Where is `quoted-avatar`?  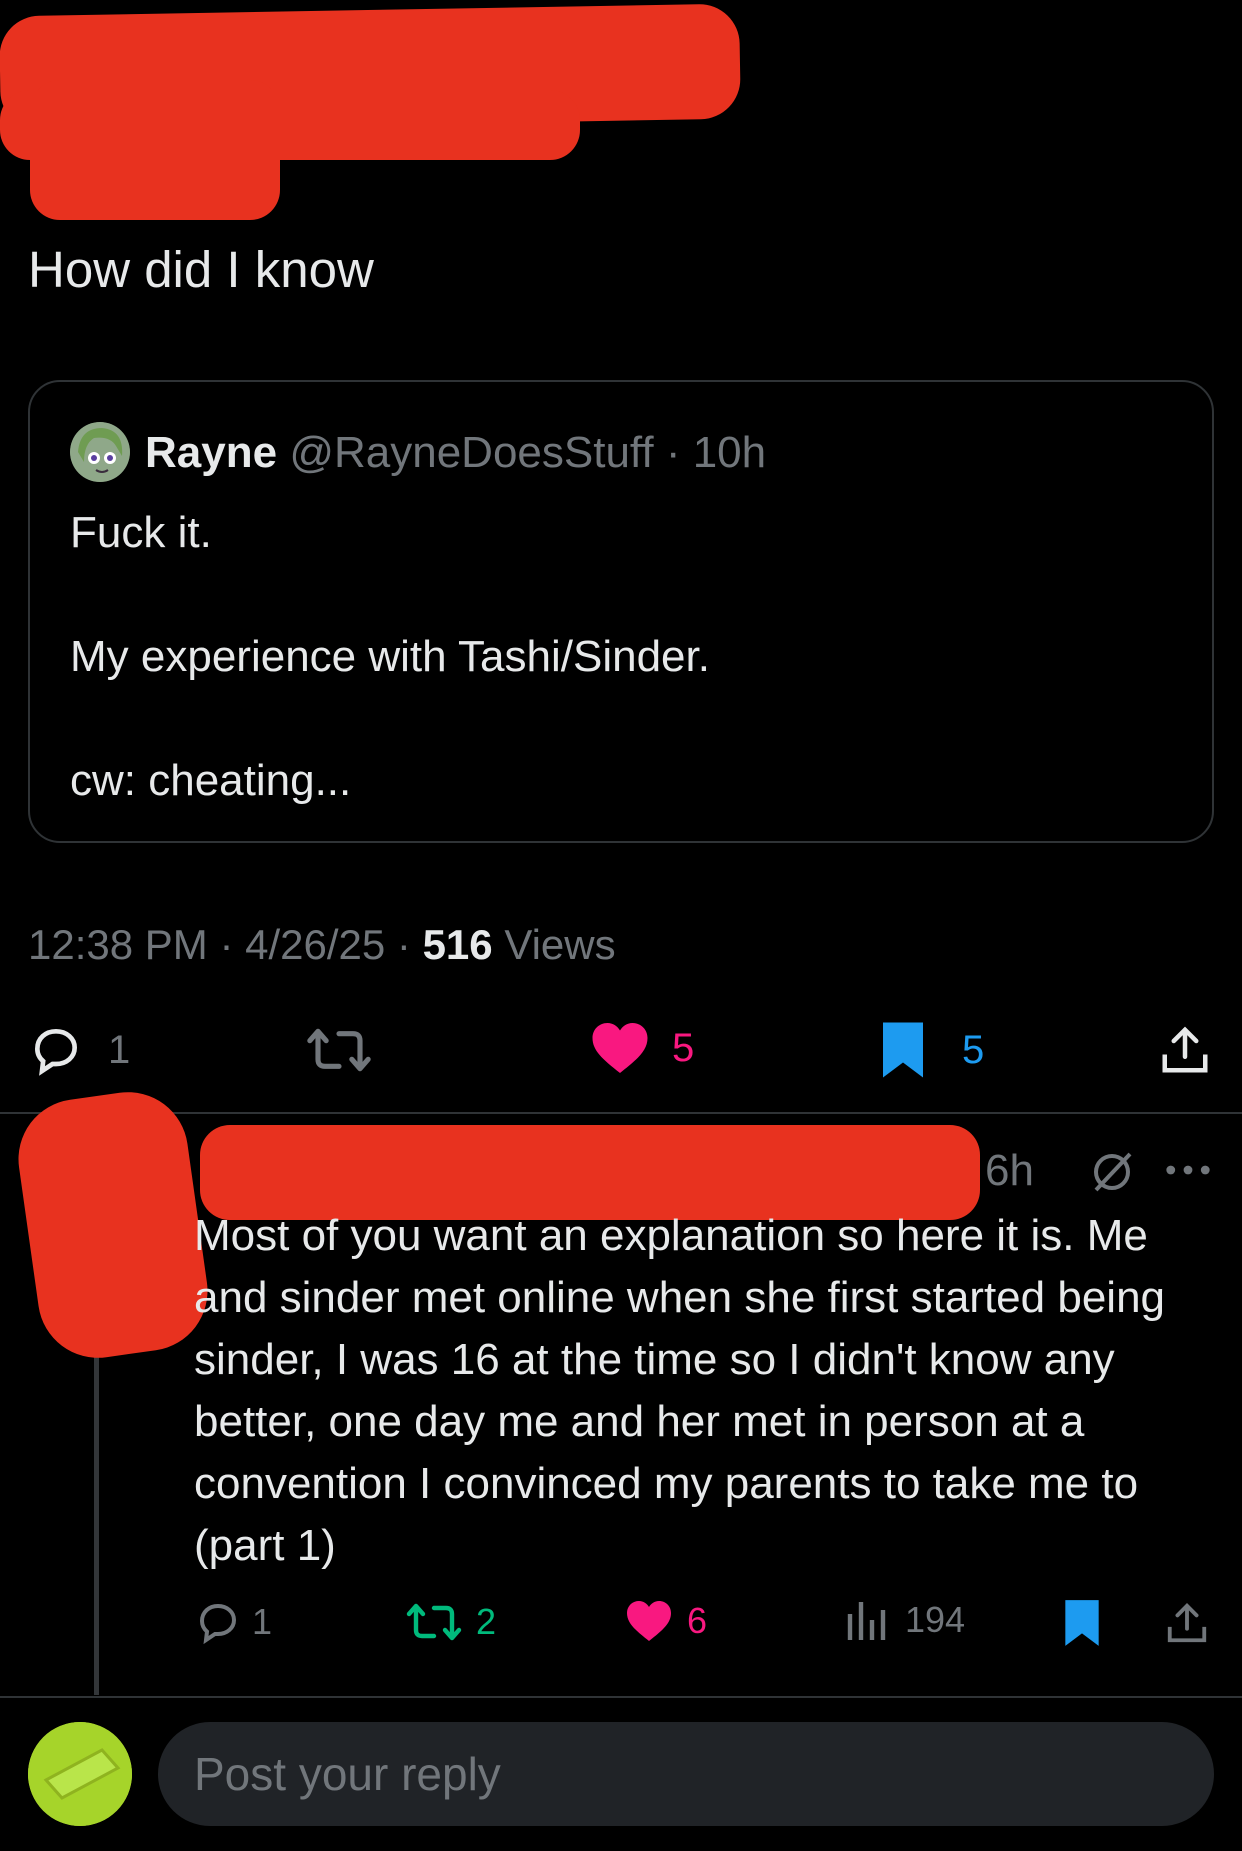
quoted-avatar is located at coordinates (100, 452).